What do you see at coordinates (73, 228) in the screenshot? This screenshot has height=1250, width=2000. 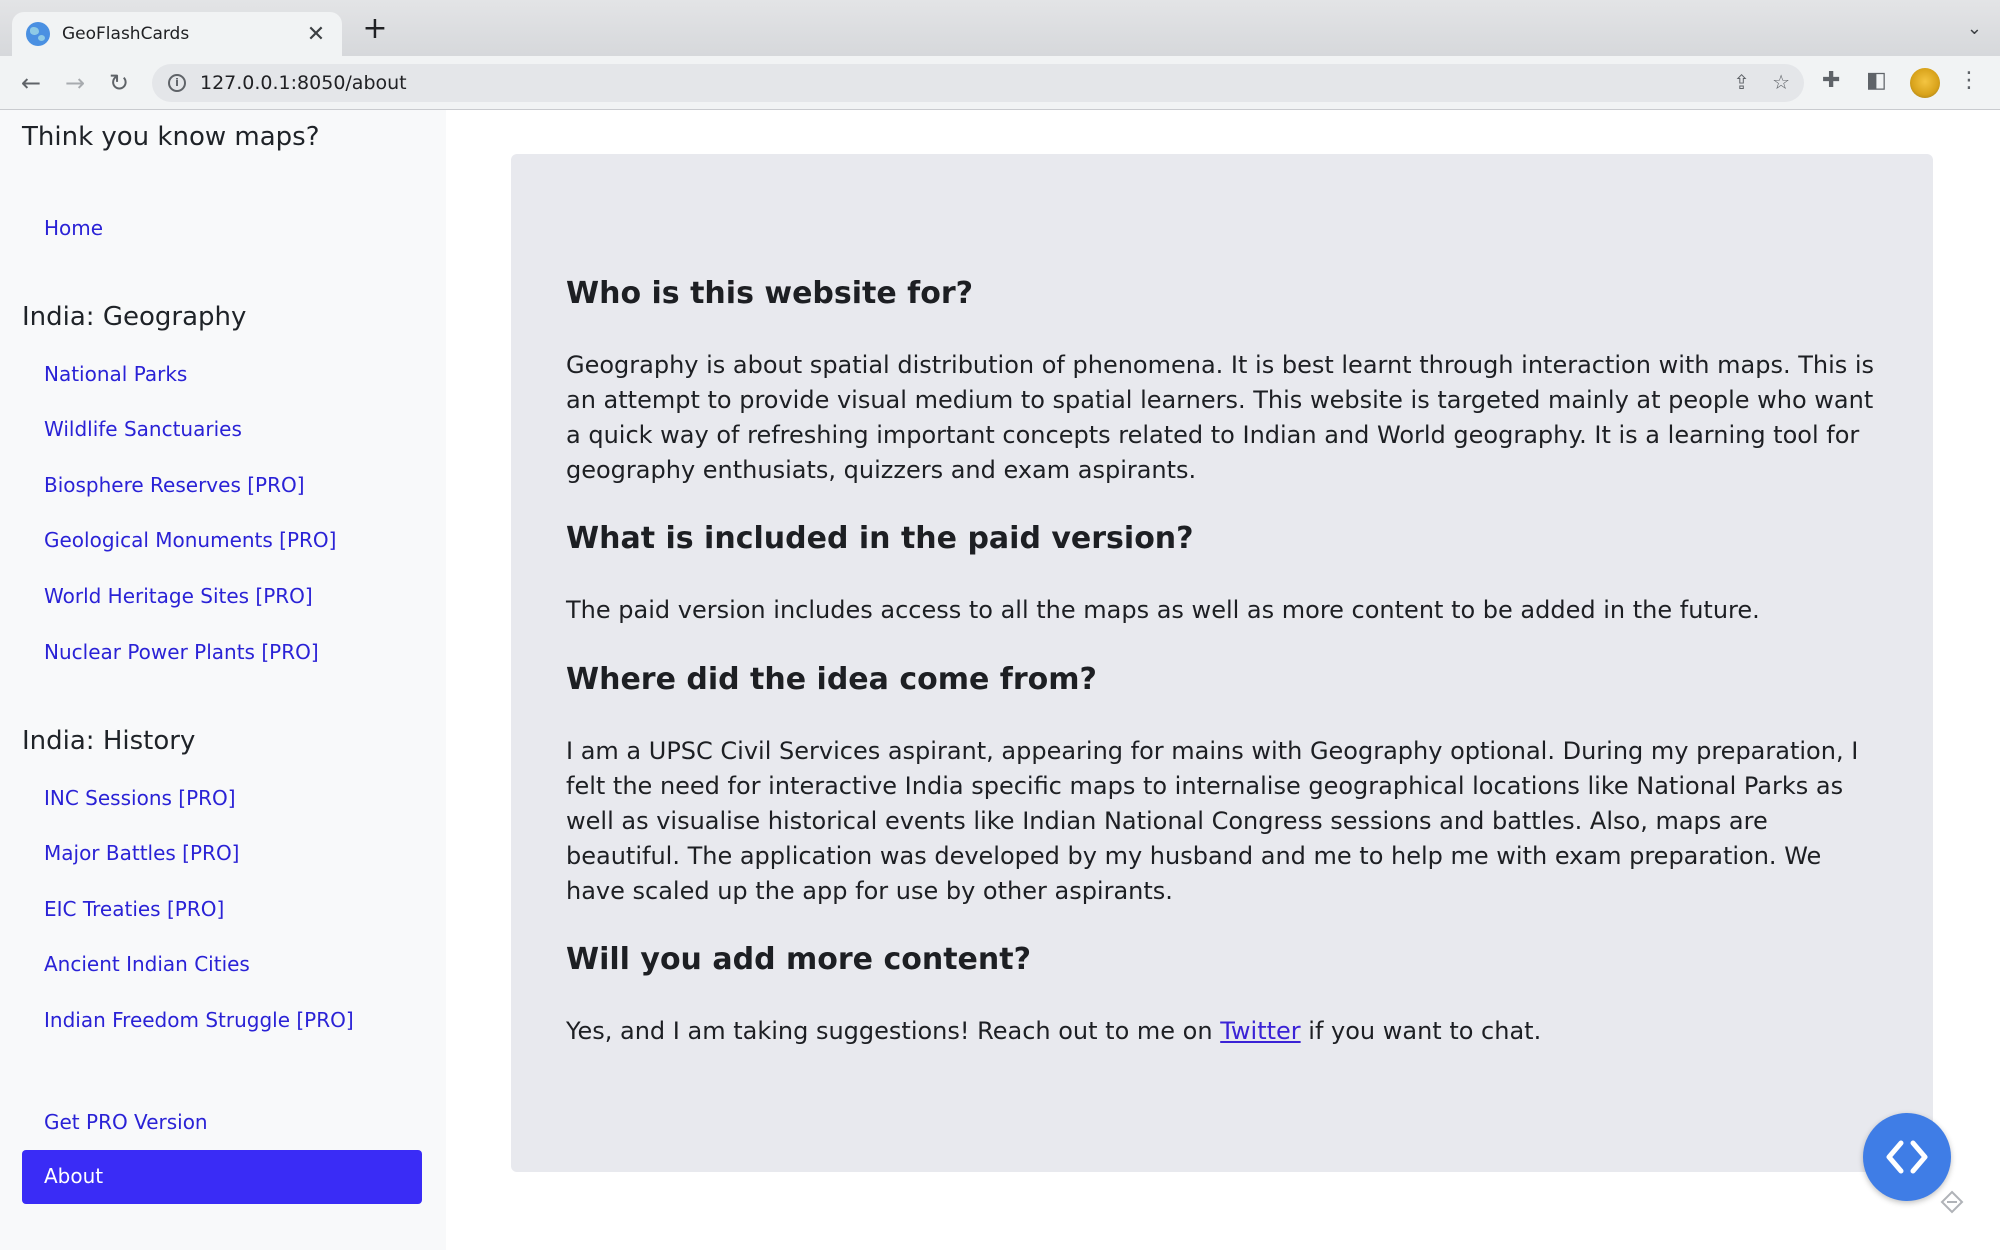 I see `sidebar-item-home: Home` at bounding box center [73, 228].